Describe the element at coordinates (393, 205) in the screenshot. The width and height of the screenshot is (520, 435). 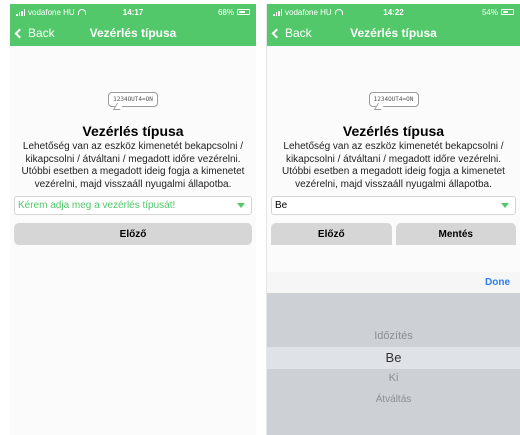
I see `control-type-select: Be` at that location.